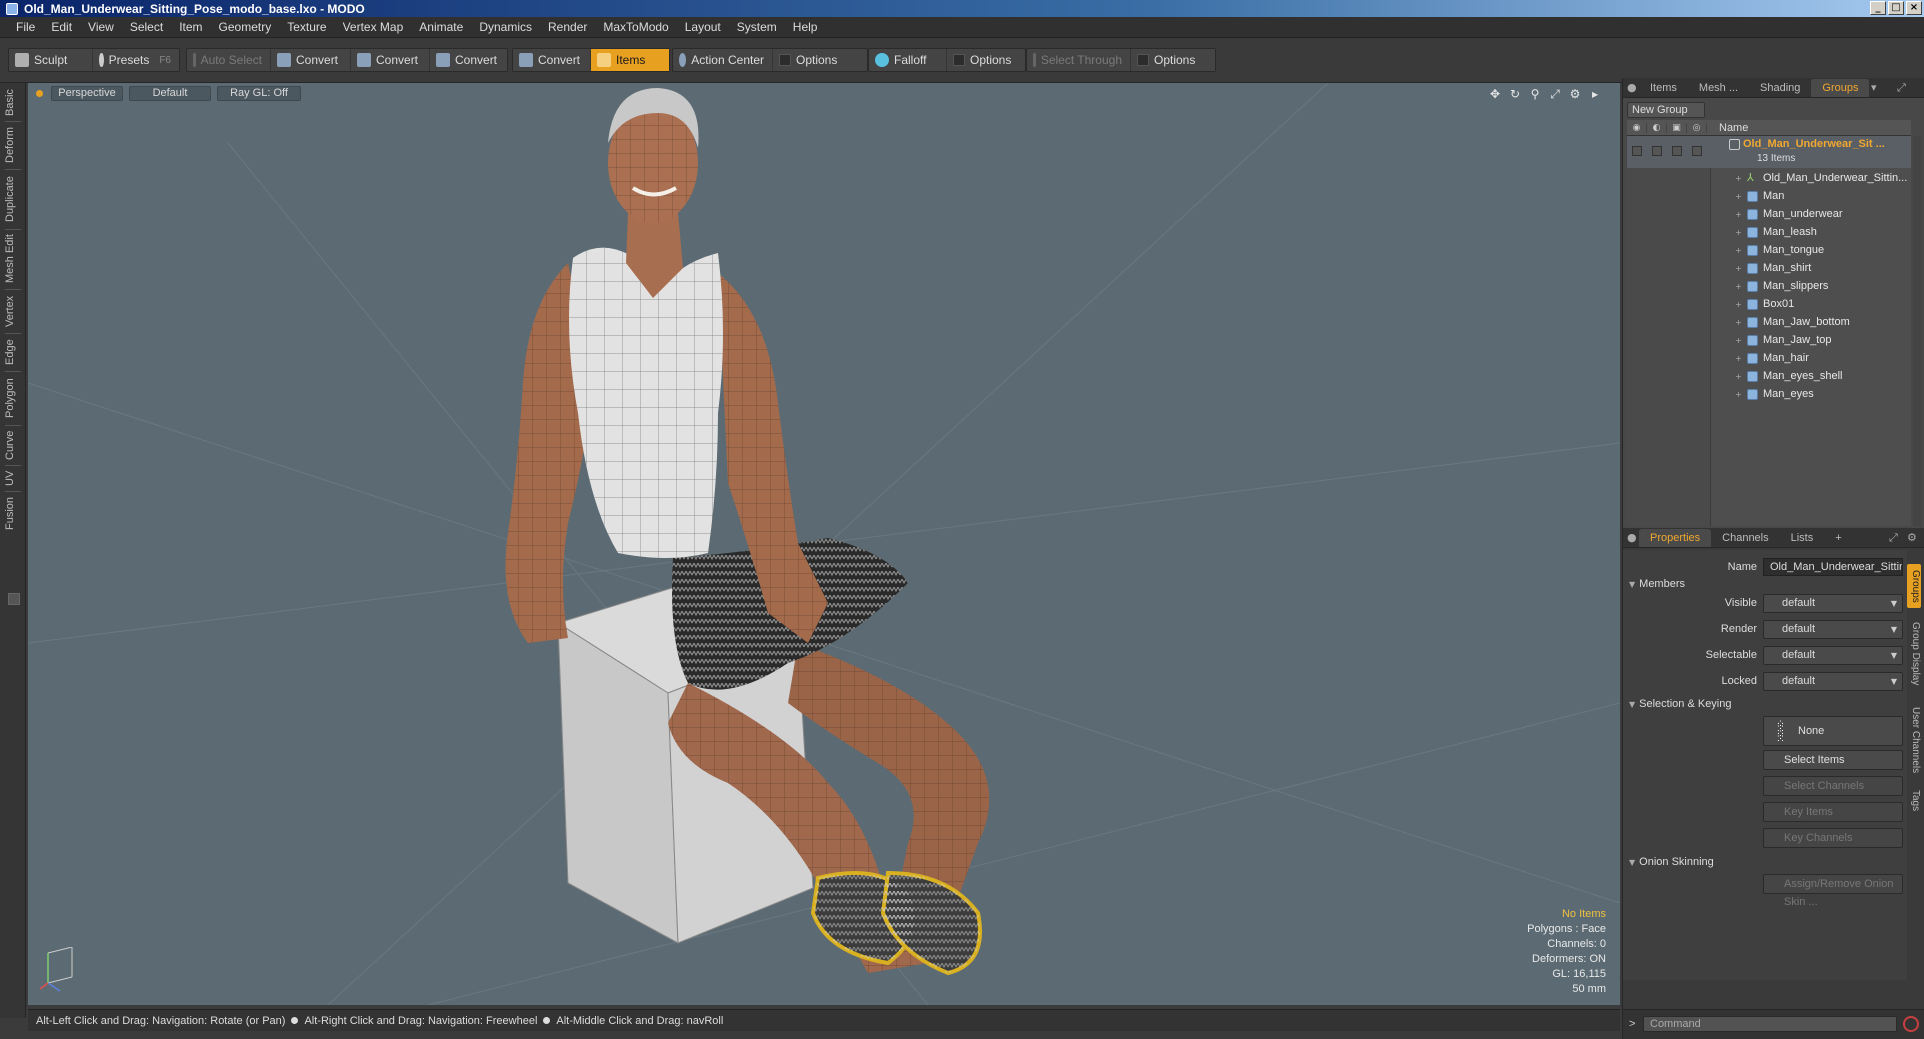  Describe the element at coordinates (1802, 538) in the screenshot. I see `tab-lists: Lists` at that location.